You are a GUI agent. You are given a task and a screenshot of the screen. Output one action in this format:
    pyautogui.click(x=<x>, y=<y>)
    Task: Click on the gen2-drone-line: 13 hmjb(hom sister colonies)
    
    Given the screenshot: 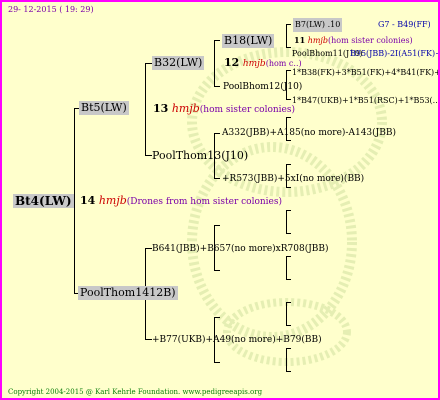 What is the action you would take?
    pyautogui.click(x=224, y=109)
    